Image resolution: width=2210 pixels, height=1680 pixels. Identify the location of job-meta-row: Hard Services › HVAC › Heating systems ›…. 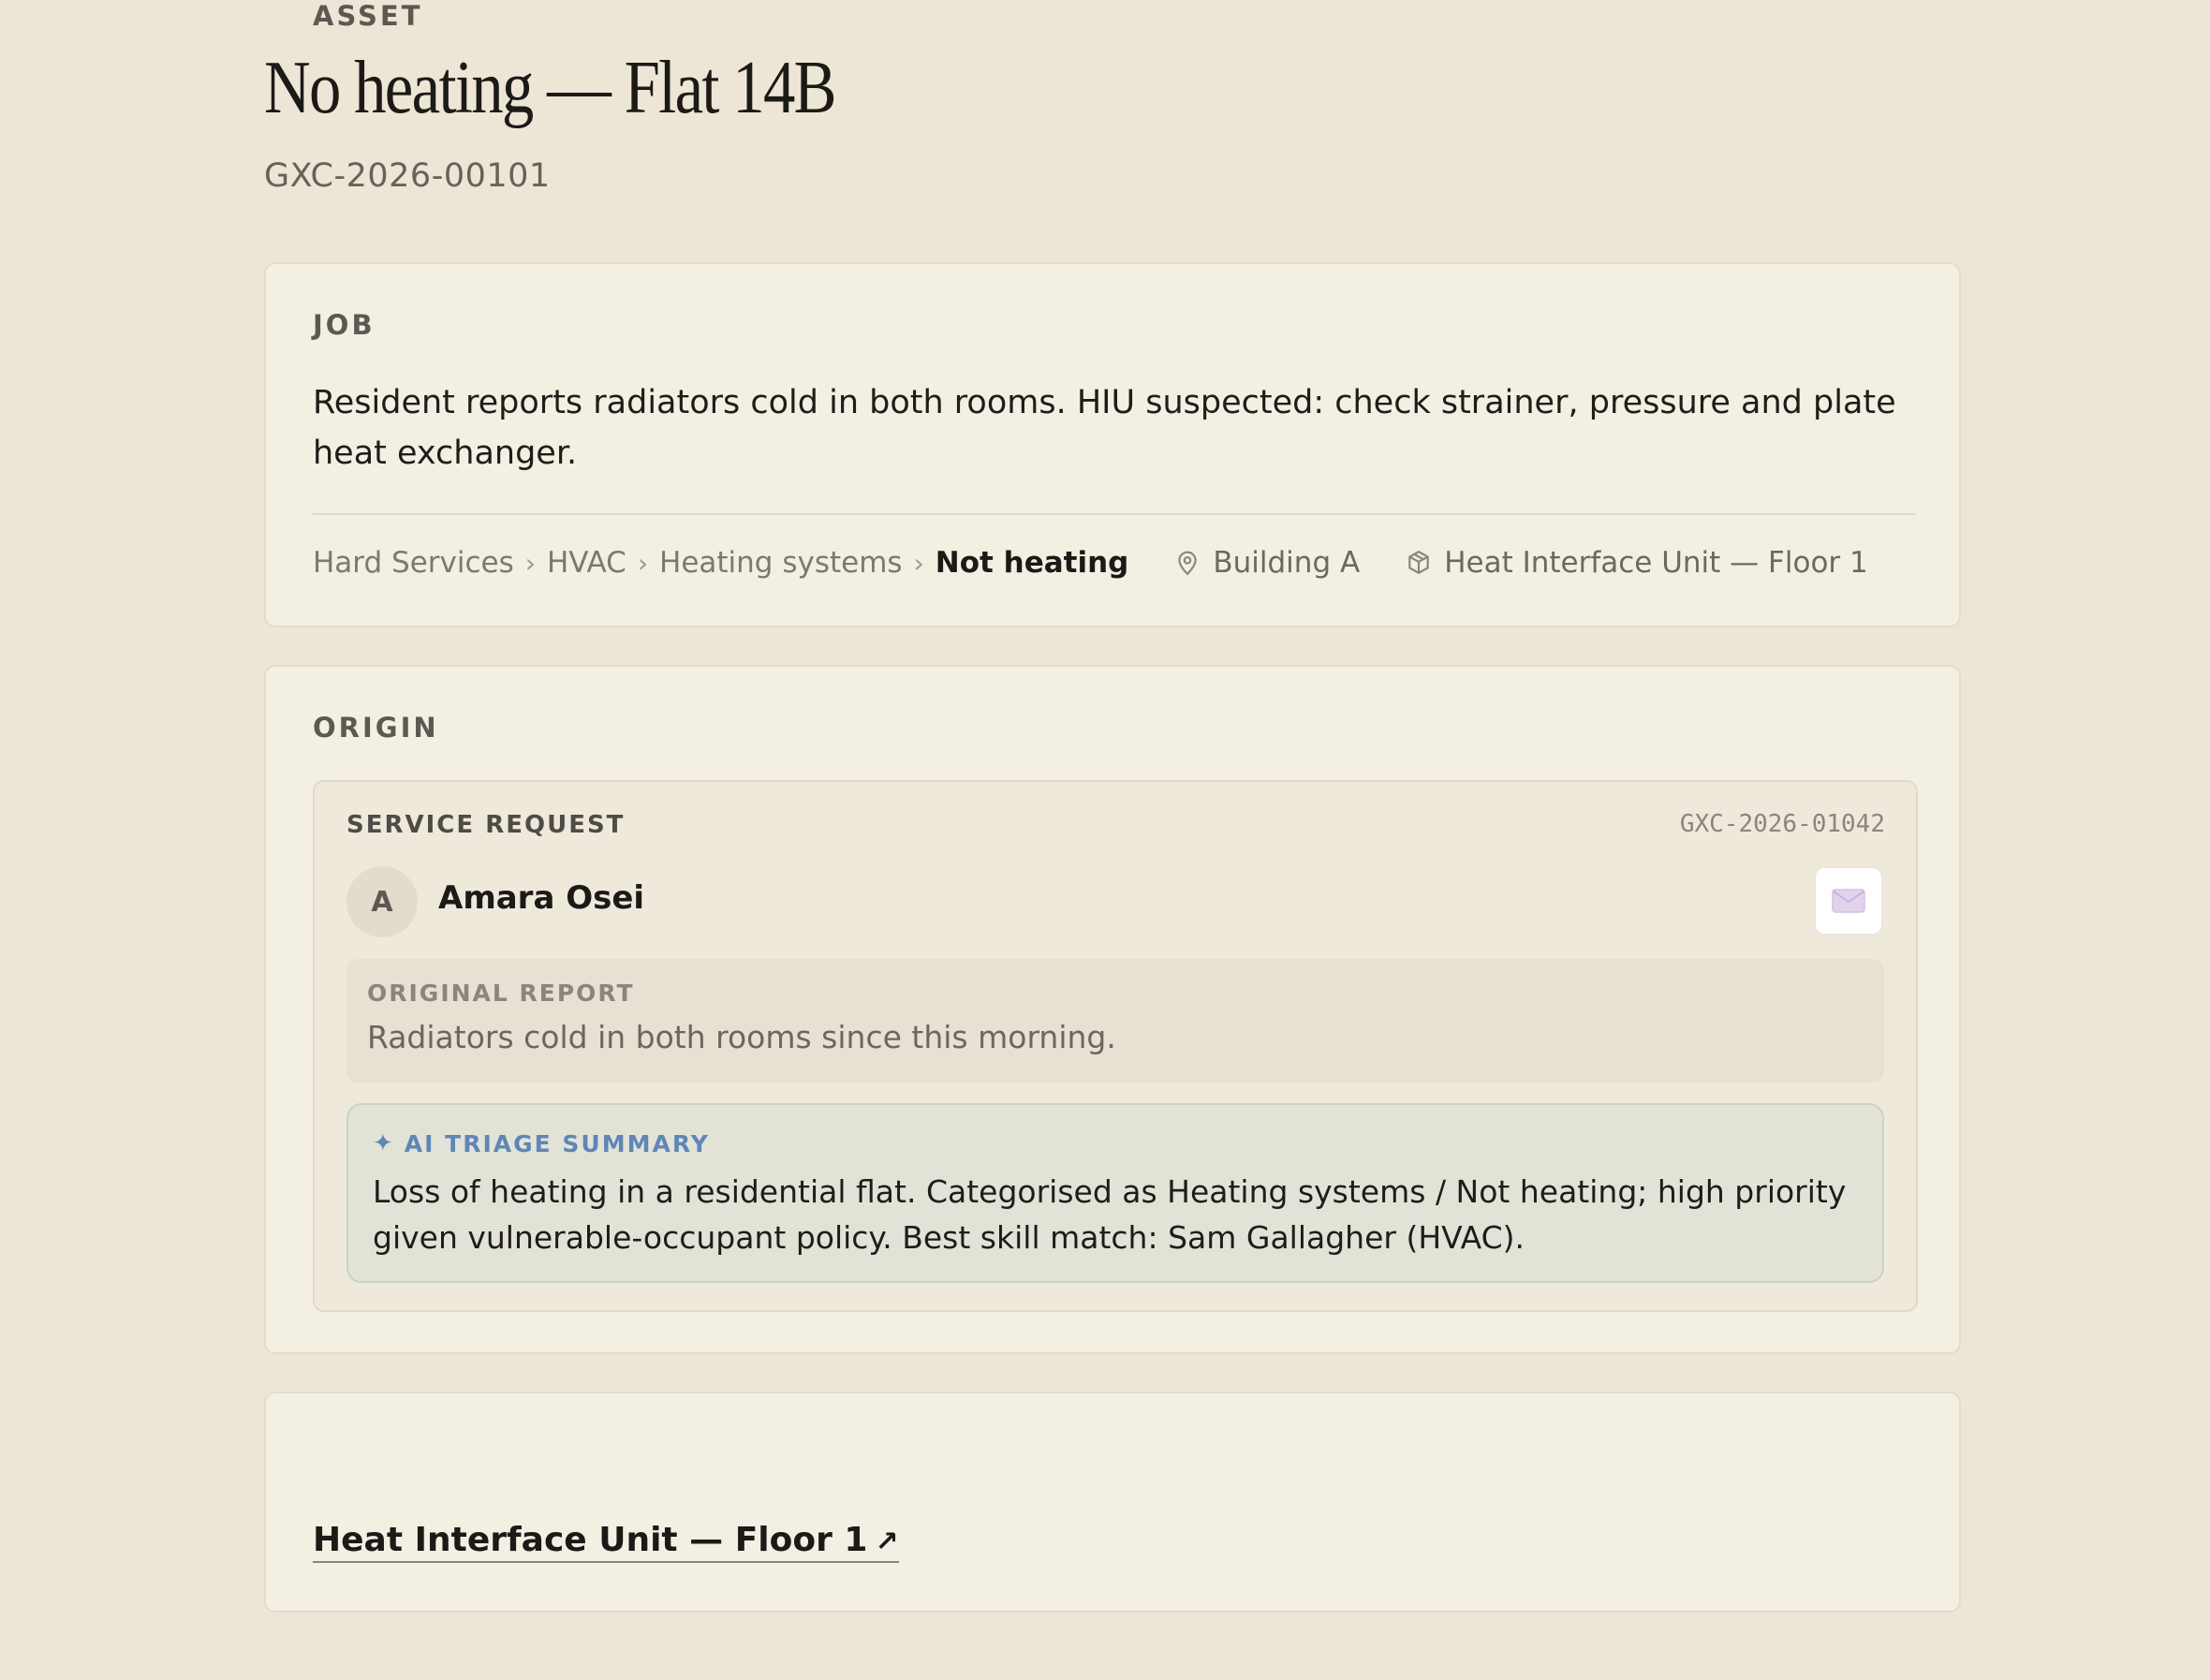
(1090, 562).